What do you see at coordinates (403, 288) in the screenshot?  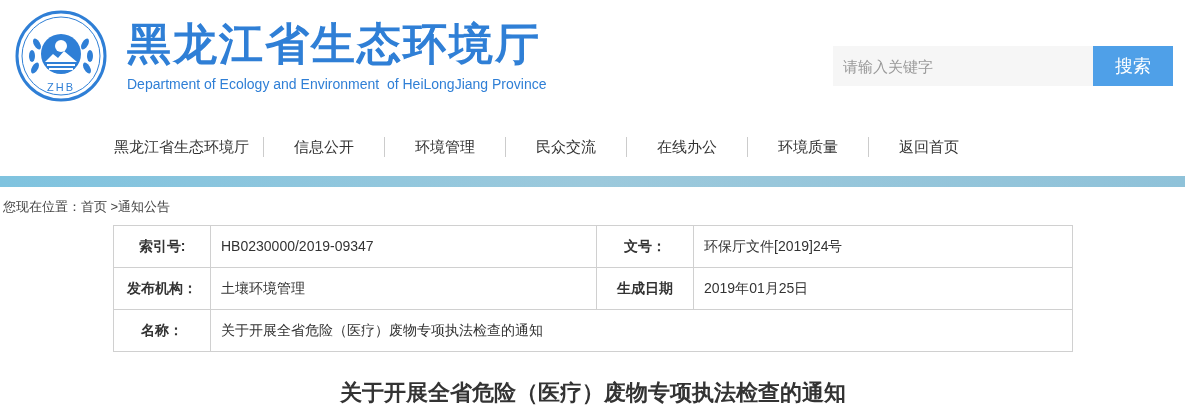 I see `value-cell: 土壤环境管理` at bounding box center [403, 288].